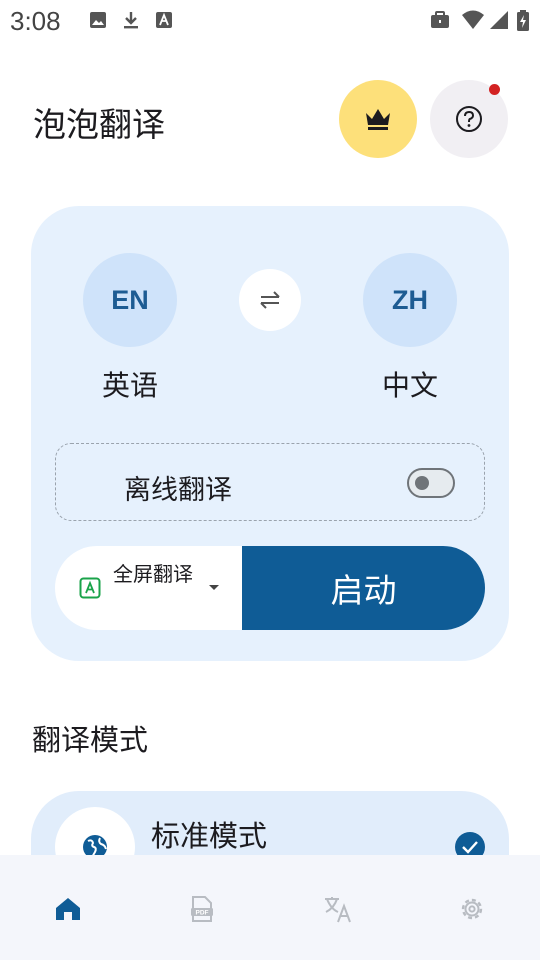 The image size is (540, 960). Describe the element at coordinates (90, 740) in the screenshot. I see `translation-modes-title: 翻译模式` at that location.